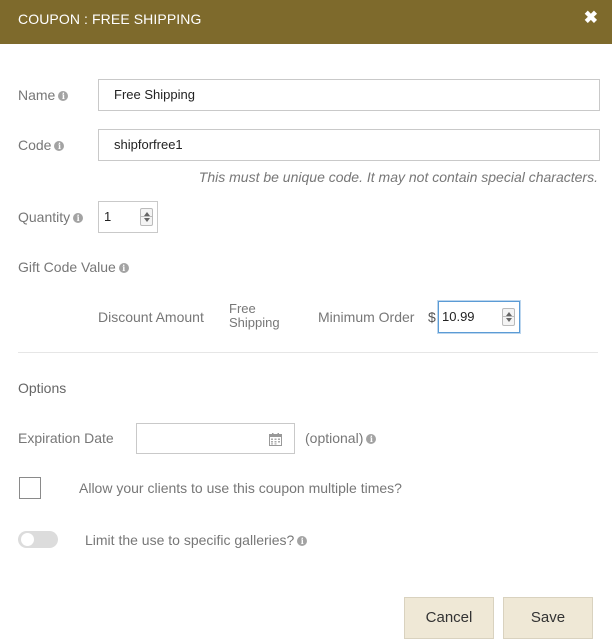  Describe the element at coordinates (67, 267) in the screenshot. I see `gift-code-value-label-text: Gift Code Value` at that location.